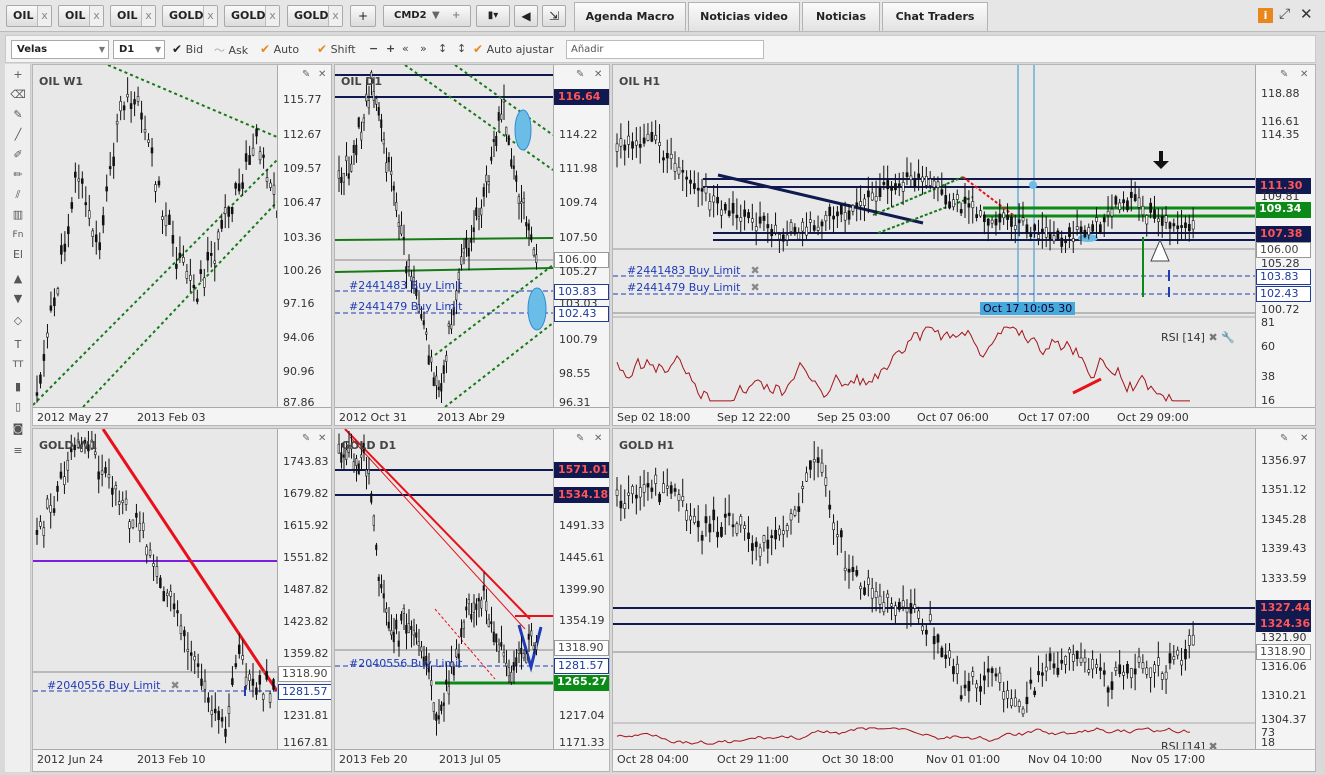  I want to click on chart-style-dropdown: ▮▾, so click(493, 16).